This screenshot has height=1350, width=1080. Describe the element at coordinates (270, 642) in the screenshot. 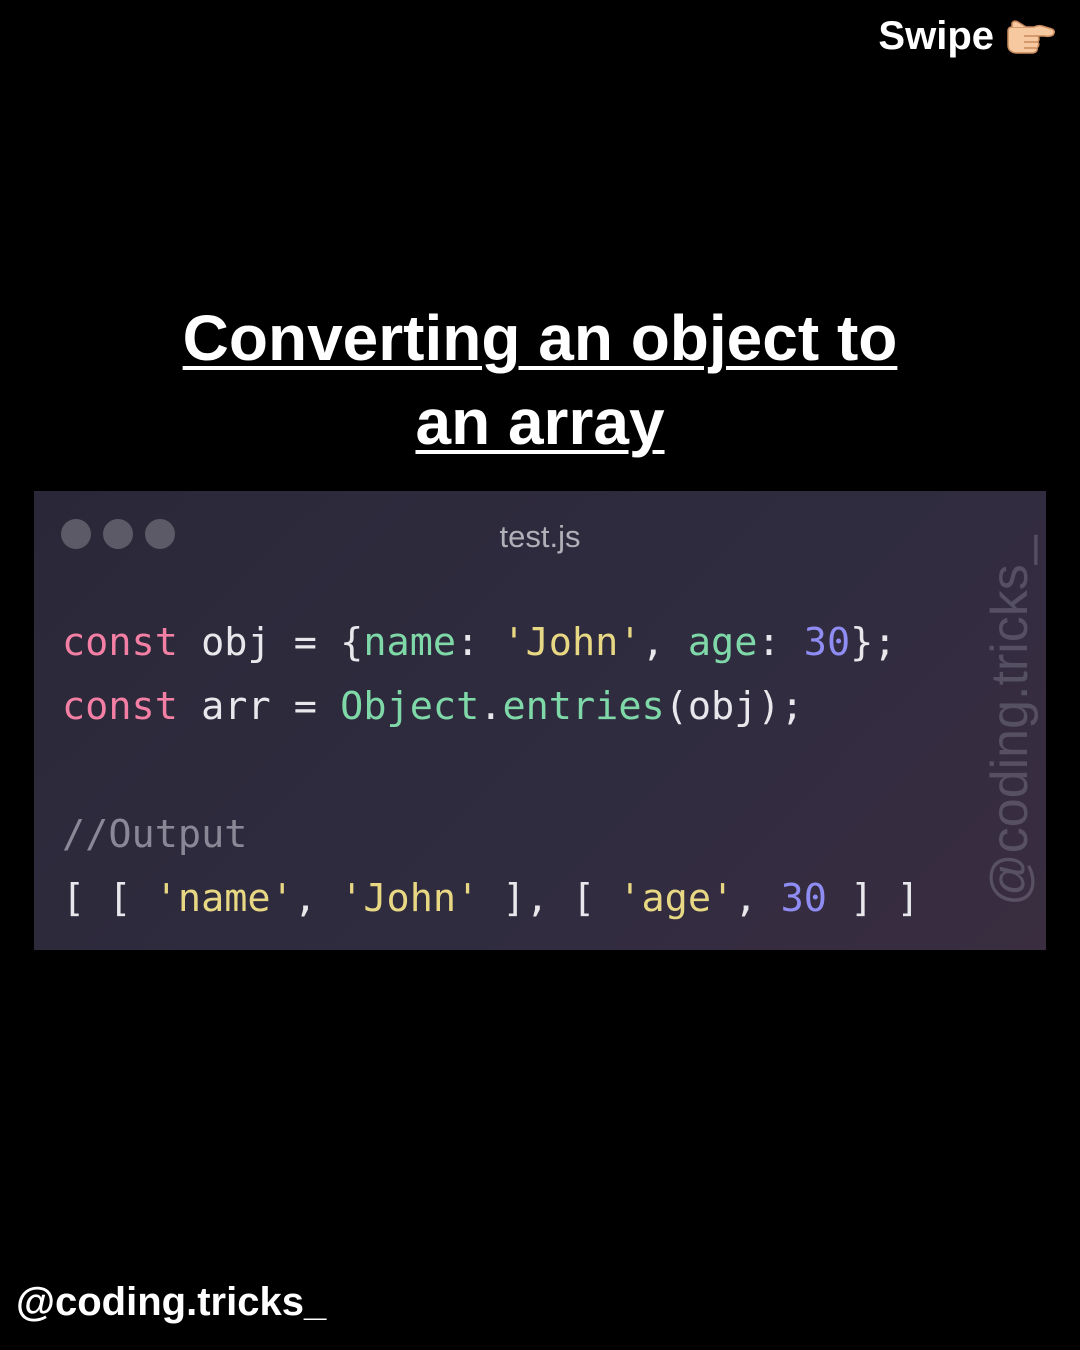

I see `code-token-plain: obj = {` at that location.